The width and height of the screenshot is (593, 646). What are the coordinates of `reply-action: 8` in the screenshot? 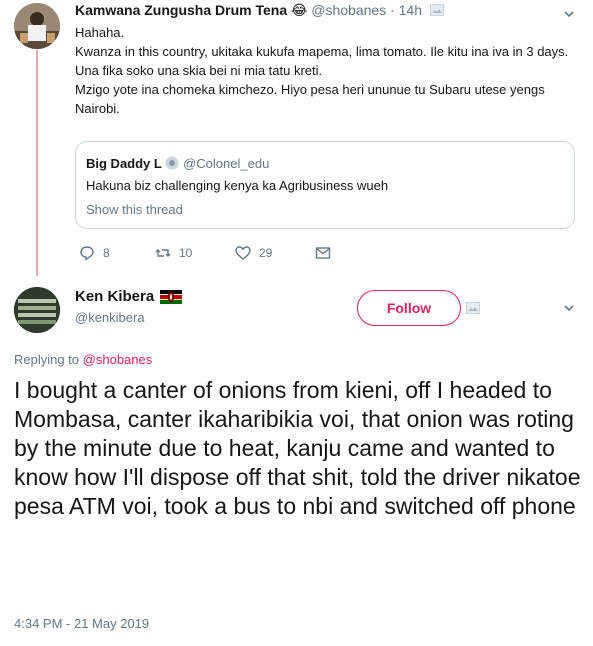 It's located at (94, 253).